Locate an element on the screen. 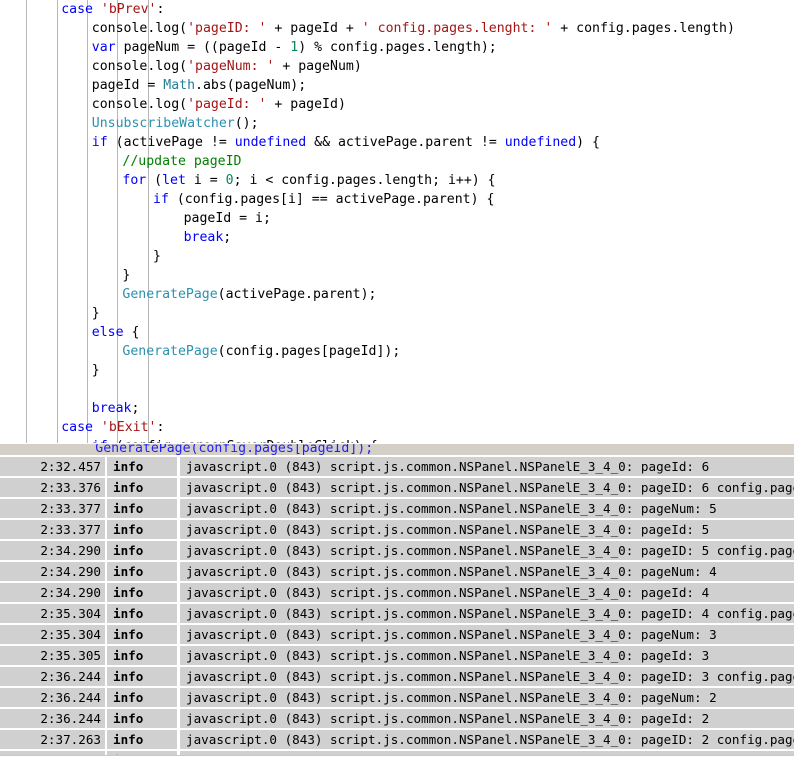 The image size is (794, 759). code-token: ) % config.pages.length); is located at coordinates (397, 47).